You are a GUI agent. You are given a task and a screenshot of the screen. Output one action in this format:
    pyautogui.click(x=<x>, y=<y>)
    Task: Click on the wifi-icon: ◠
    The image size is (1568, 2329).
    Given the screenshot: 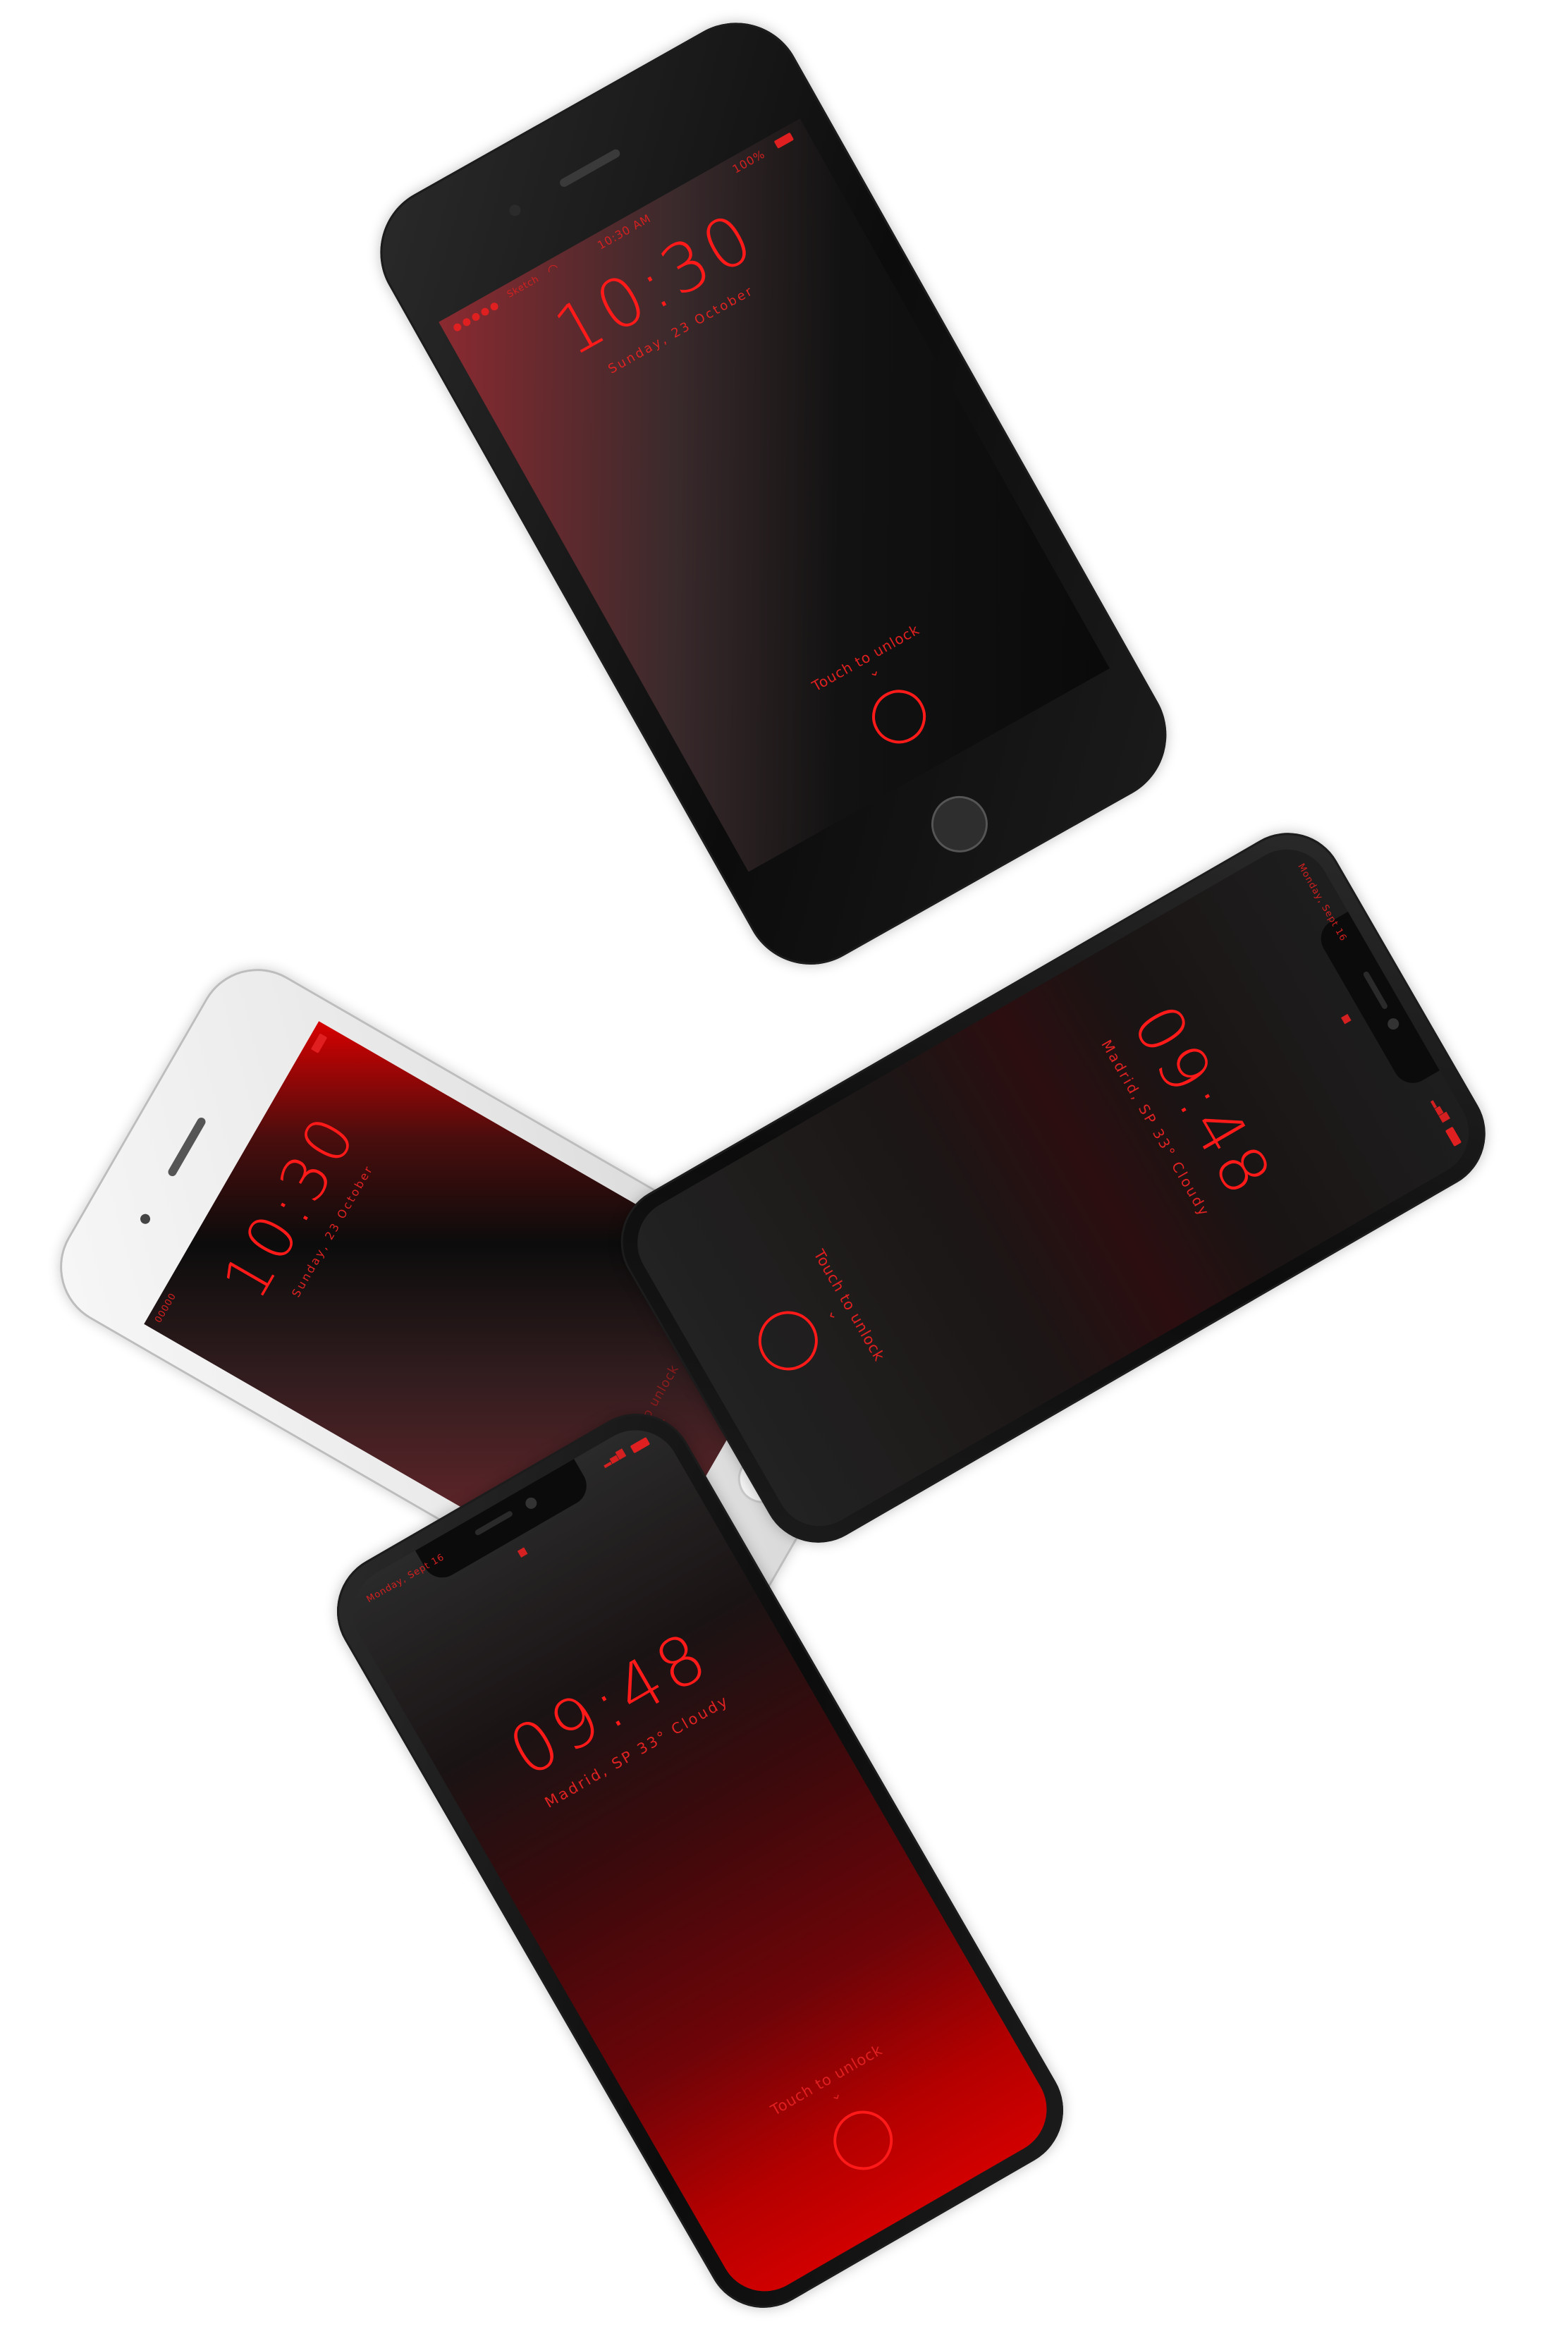 What is the action you would take?
    pyautogui.click(x=553, y=269)
    